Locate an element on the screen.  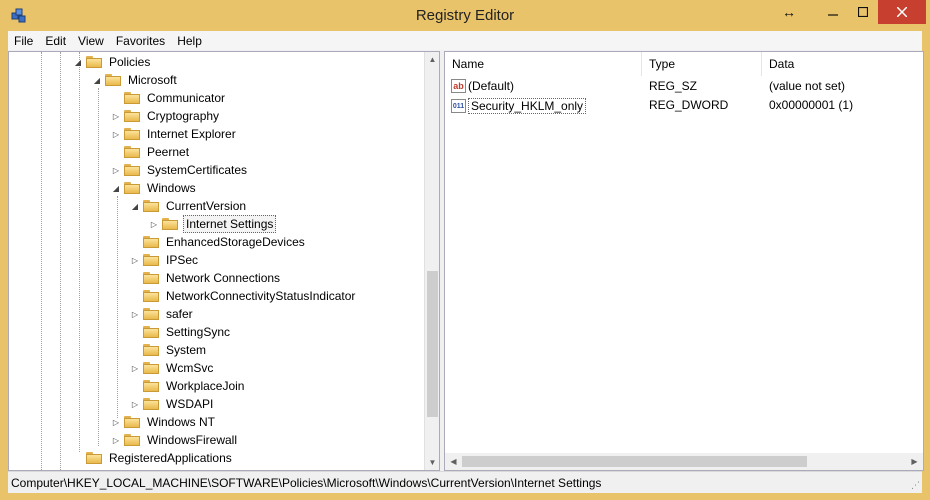
tree-item-windows: ◢ Windows is located at coordinates (154, 188).